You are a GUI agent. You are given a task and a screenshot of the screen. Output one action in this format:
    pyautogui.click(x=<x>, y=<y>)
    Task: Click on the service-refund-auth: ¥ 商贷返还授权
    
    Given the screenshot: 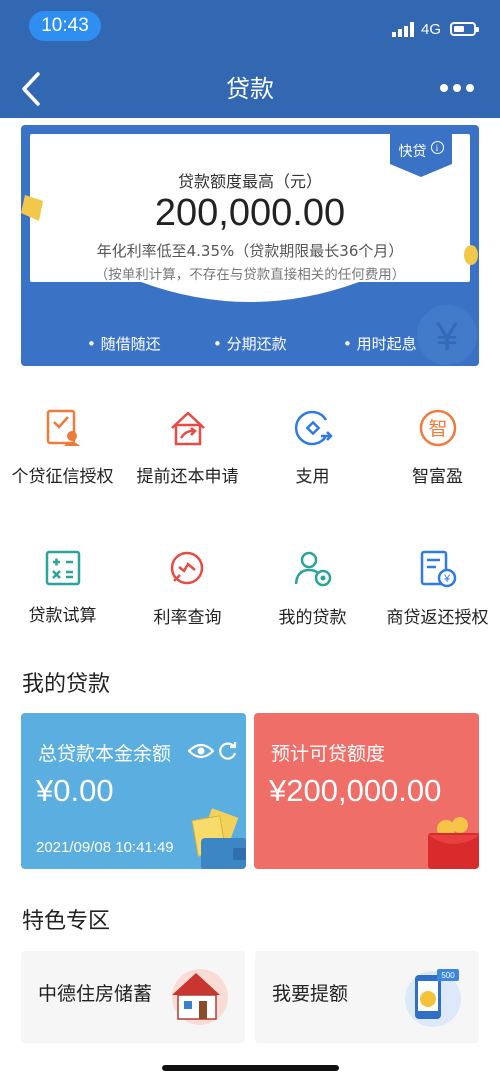 What is the action you would take?
    pyautogui.click(x=437, y=588)
    